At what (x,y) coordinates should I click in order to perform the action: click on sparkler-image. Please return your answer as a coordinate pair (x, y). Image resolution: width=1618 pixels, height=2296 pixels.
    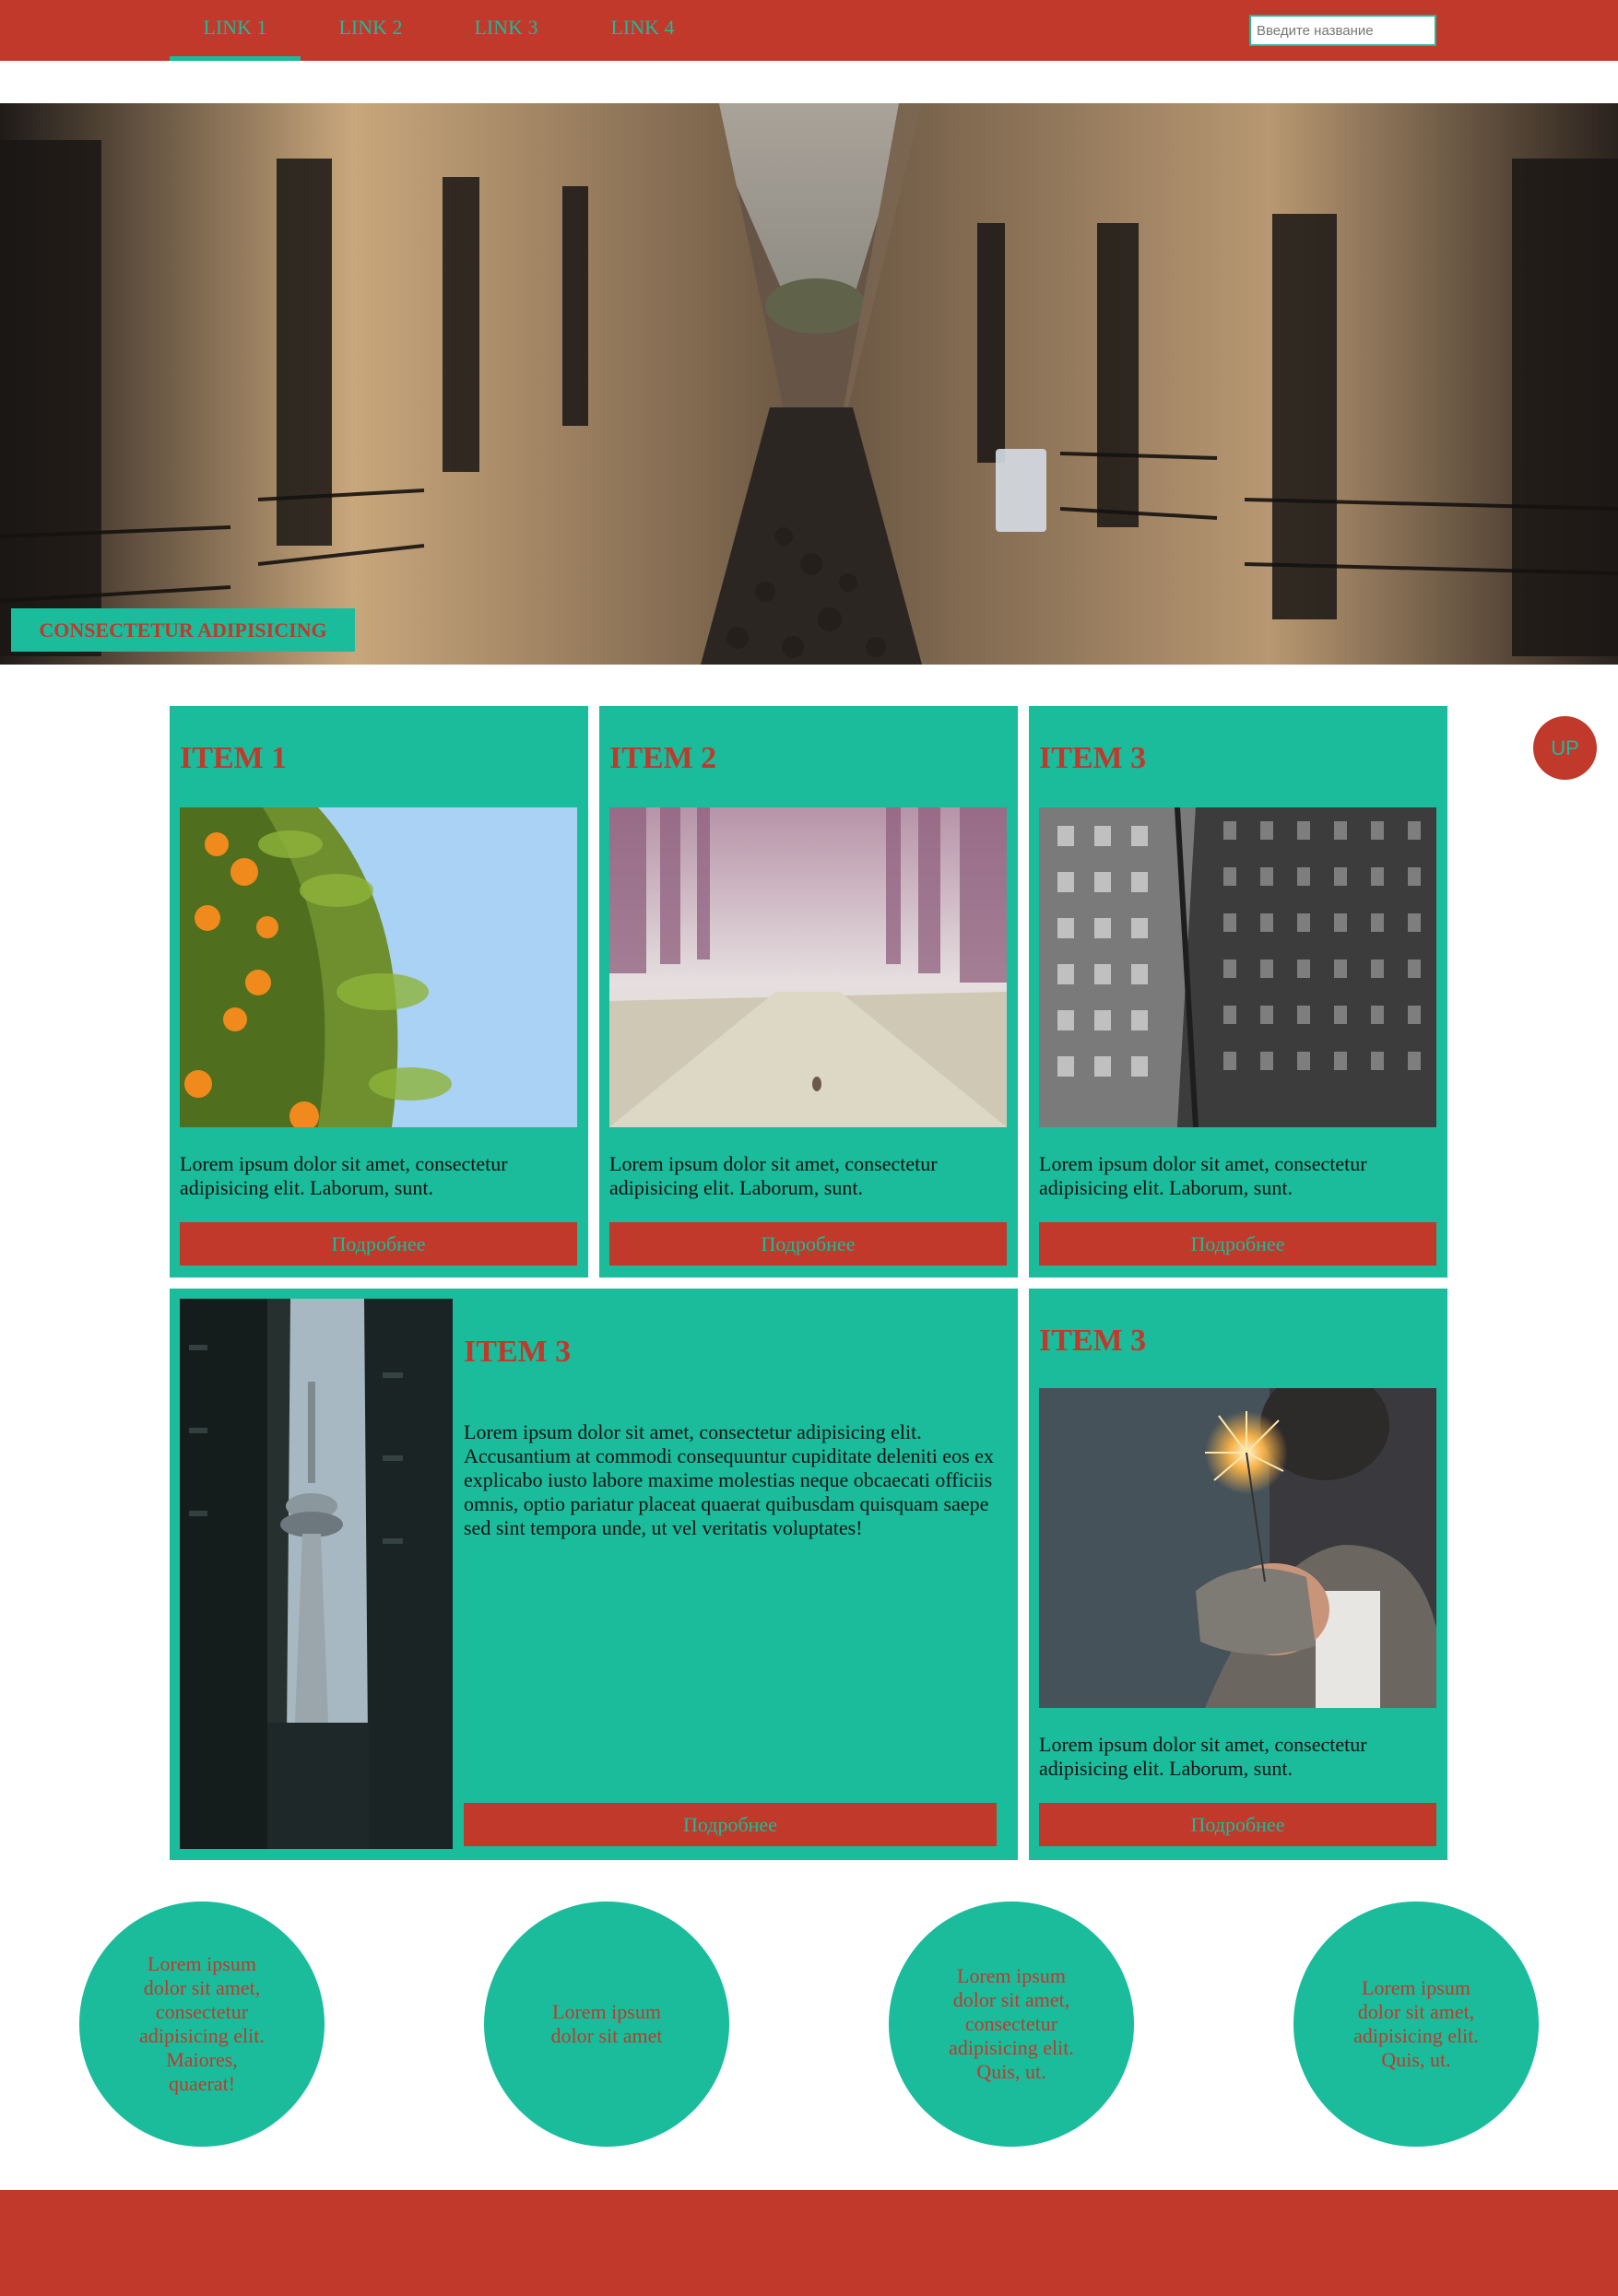
    Looking at the image, I should click on (1237, 1548).